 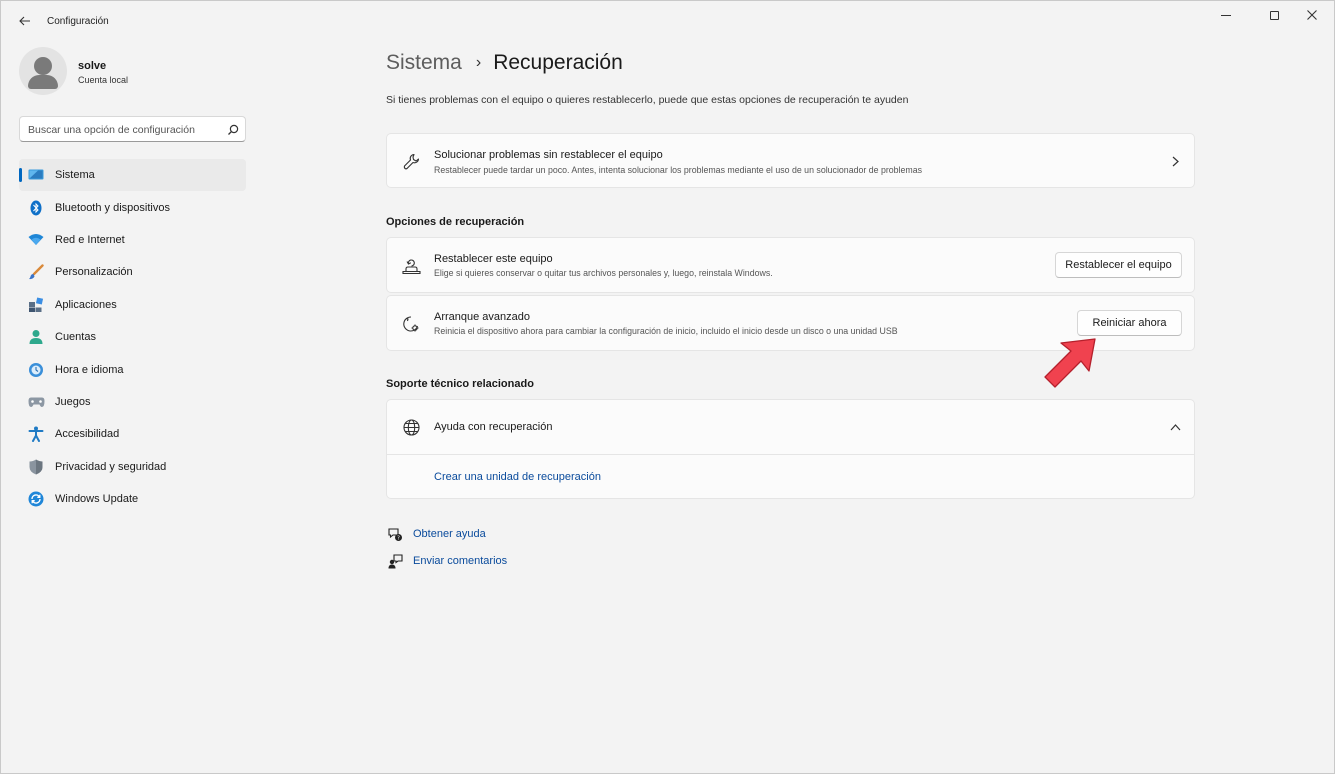 I want to click on minimize-button, so click(x=1226, y=15).